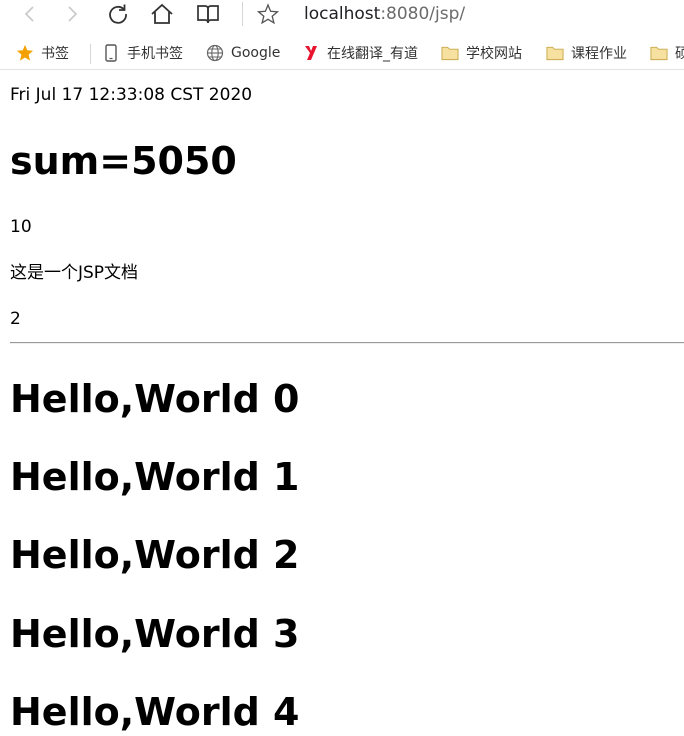 The width and height of the screenshot is (684, 736). I want to click on toolbar-separator, so click(242, 14).